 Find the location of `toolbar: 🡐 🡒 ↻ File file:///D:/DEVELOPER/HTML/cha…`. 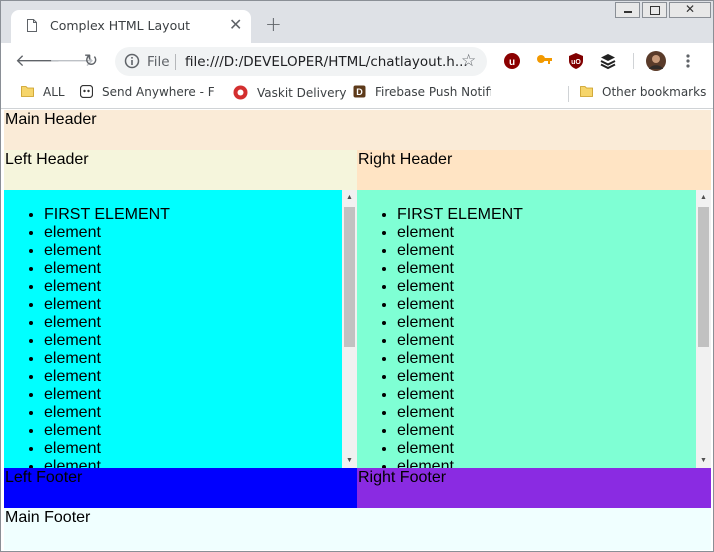

toolbar: 🡐 🡒 ↻ File file:///D:/DEVELOPER/HTML/cha… is located at coordinates (357, 61).